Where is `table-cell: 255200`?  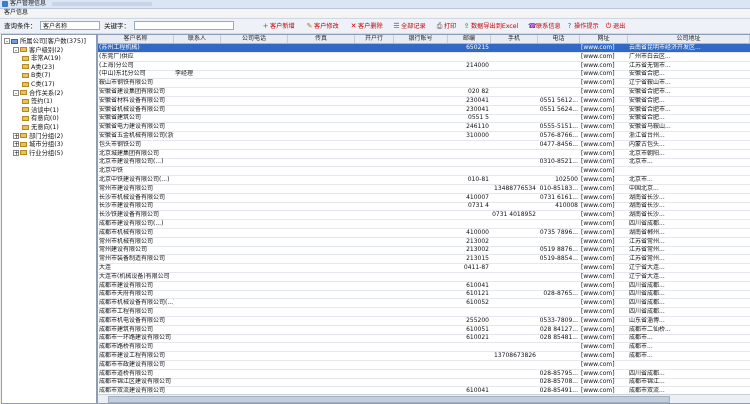
table-cell: 255200 is located at coordinates (477, 320).